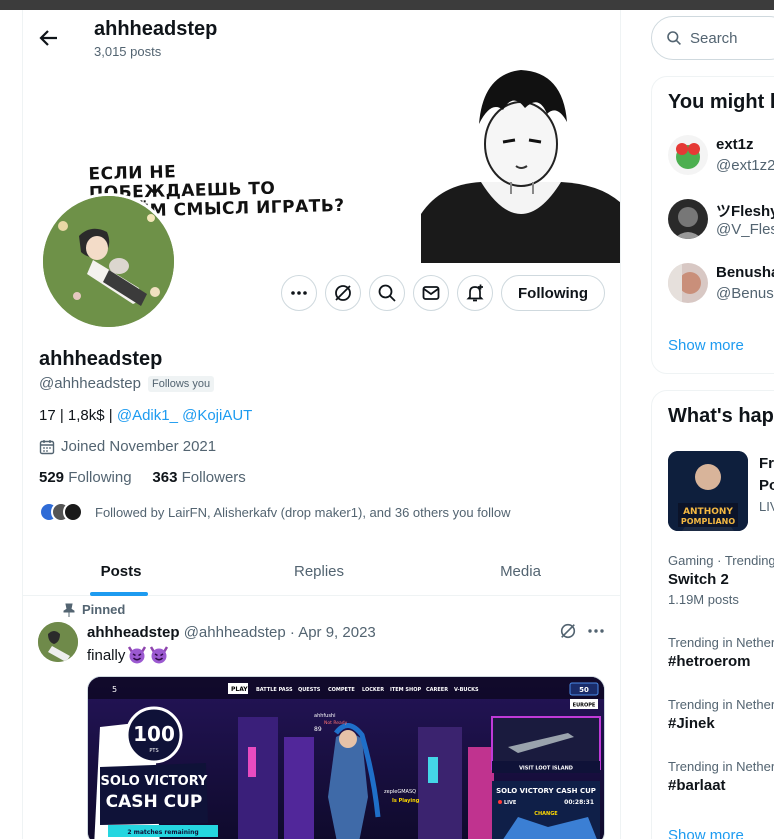  I want to click on search-placeholder: Search, so click(714, 38).